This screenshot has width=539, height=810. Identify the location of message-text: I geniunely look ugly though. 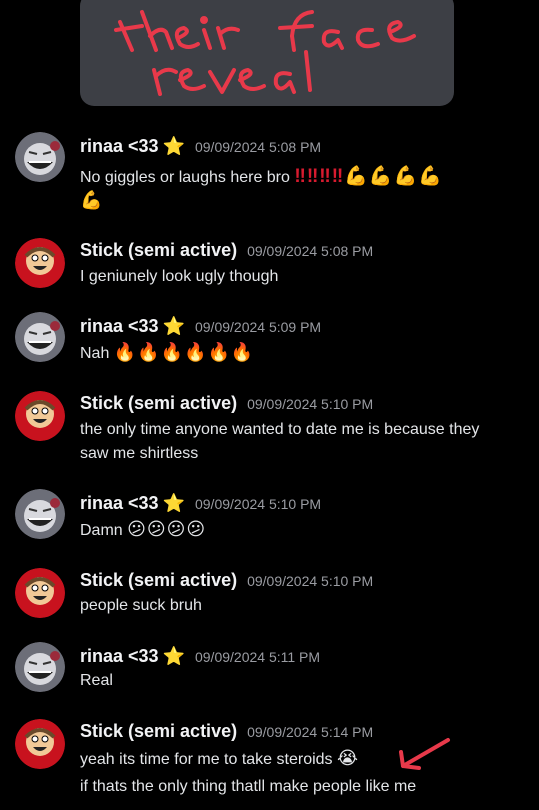
(179, 276).